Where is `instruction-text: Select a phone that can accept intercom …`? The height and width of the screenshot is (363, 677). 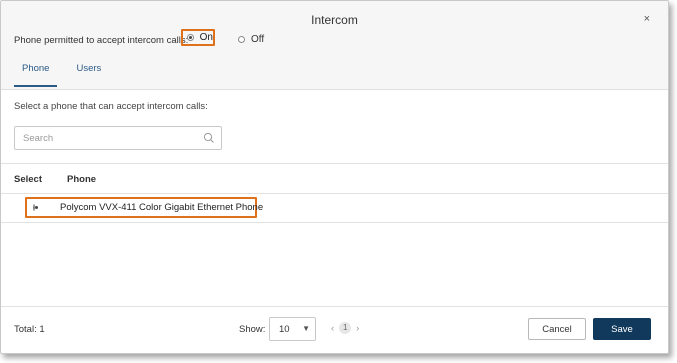
instruction-text: Select a phone that can accept intercom … is located at coordinates (111, 106).